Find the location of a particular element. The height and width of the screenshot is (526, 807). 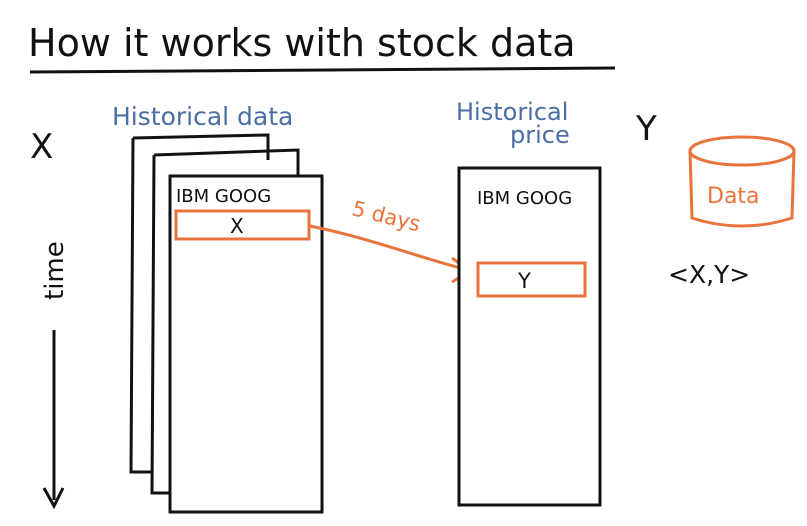

axis-x-label: X is located at coordinates (41, 147).